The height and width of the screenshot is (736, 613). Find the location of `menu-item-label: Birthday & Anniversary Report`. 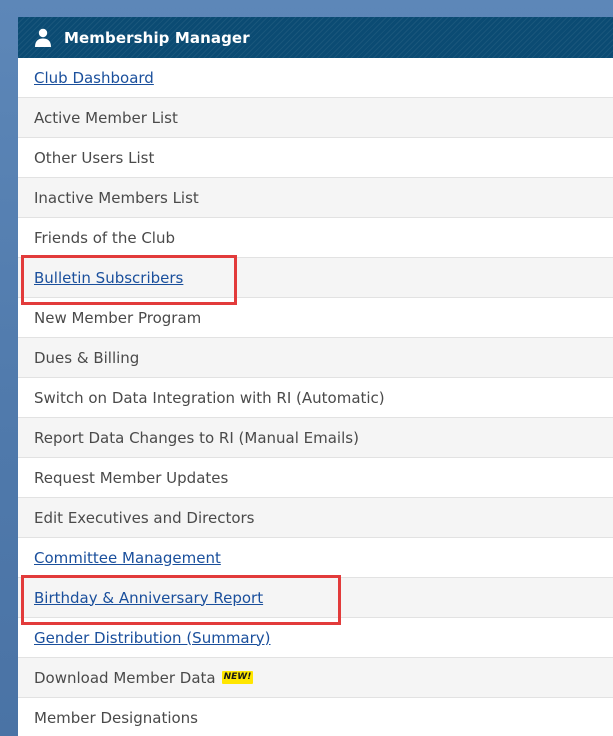

menu-item-label: Birthday & Anniversary Report is located at coordinates (148, 598).